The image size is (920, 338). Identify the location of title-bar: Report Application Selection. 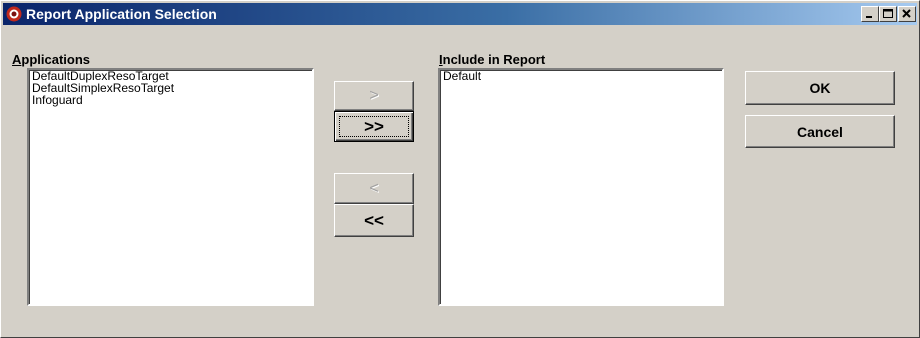
(460, 14).